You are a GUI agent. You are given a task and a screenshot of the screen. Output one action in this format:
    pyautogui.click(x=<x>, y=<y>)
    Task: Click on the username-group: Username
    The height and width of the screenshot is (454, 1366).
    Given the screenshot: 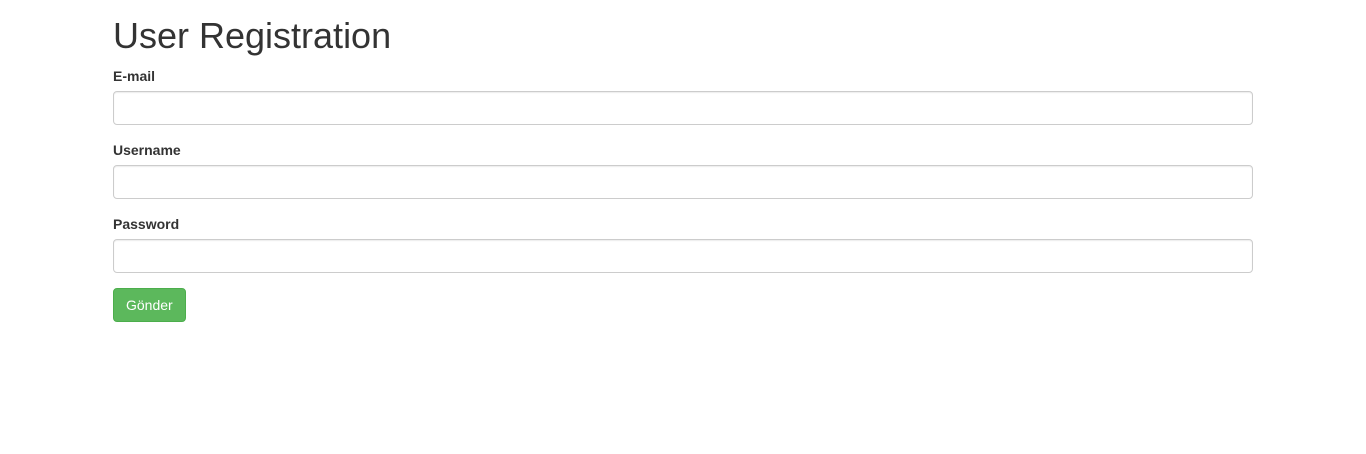 What is the action you would take?
    pyautogui.click(x=683, y=169)
    